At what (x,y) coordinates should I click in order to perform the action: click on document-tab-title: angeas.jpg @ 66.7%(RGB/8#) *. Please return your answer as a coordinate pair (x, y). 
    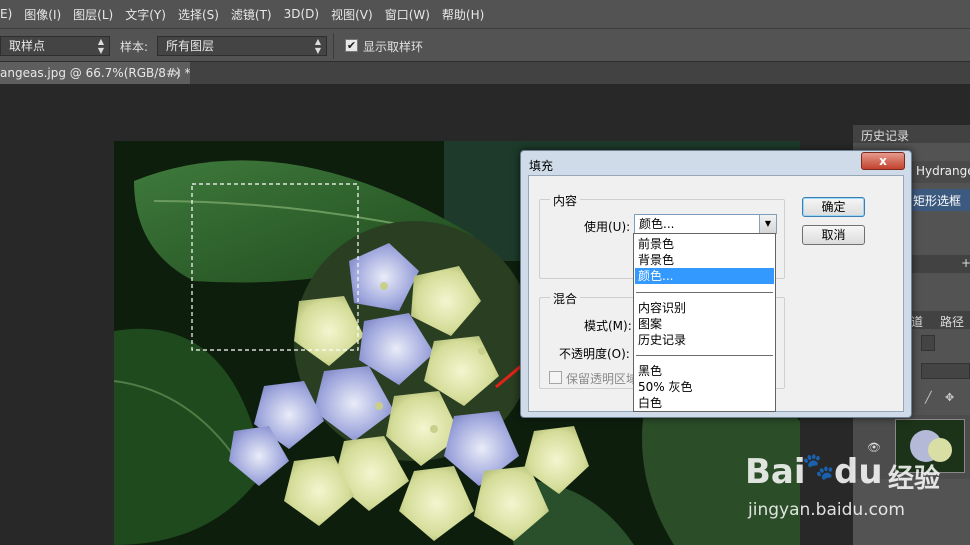
    Looking at the image, I should click on (95, 73).